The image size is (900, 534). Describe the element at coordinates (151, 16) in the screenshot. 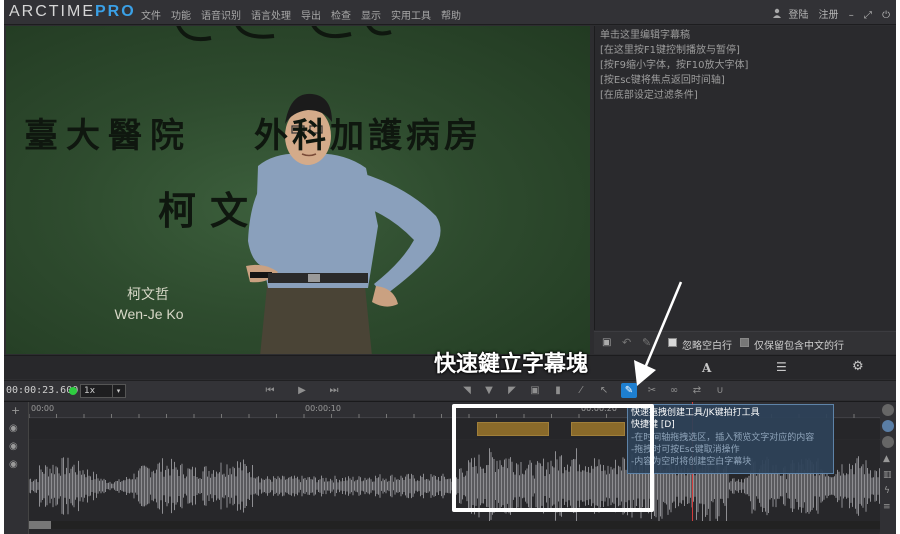

I see `menu-file: 文件` at that location.